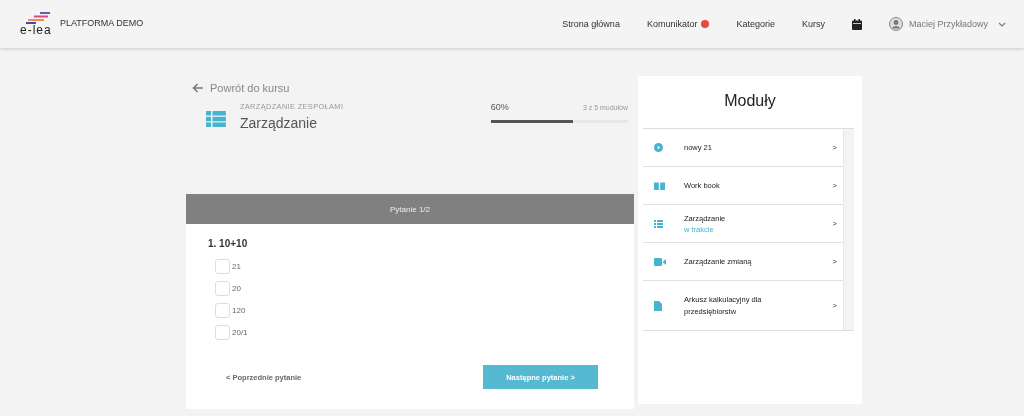 Image resolution: width=1024 pixels, height=416 pixels. What do you see at coordinates (499, 107) in the screenshot?
I see `progress-percent: 60%` at bounding box center [499, 107].